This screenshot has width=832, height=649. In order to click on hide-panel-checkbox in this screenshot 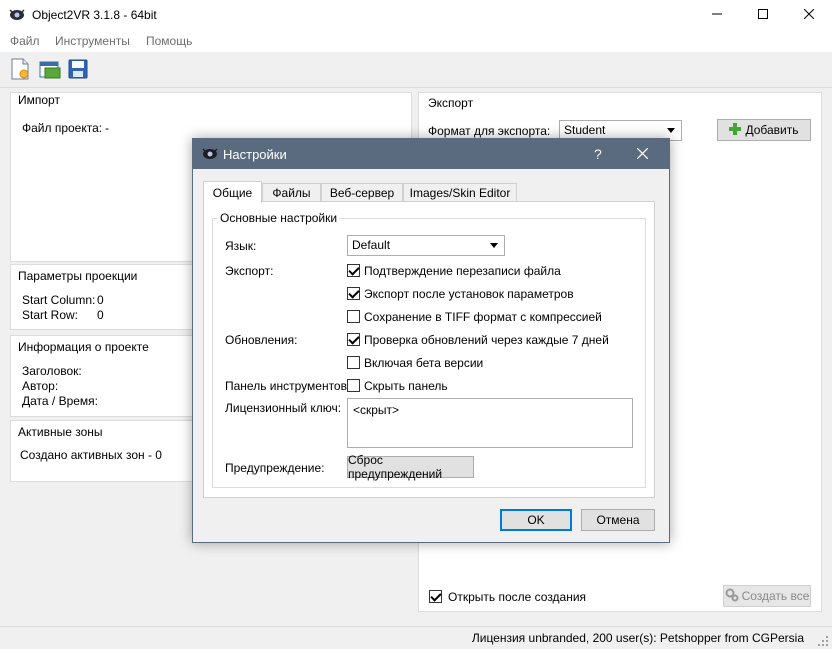, I will do `click(353, 385)`.